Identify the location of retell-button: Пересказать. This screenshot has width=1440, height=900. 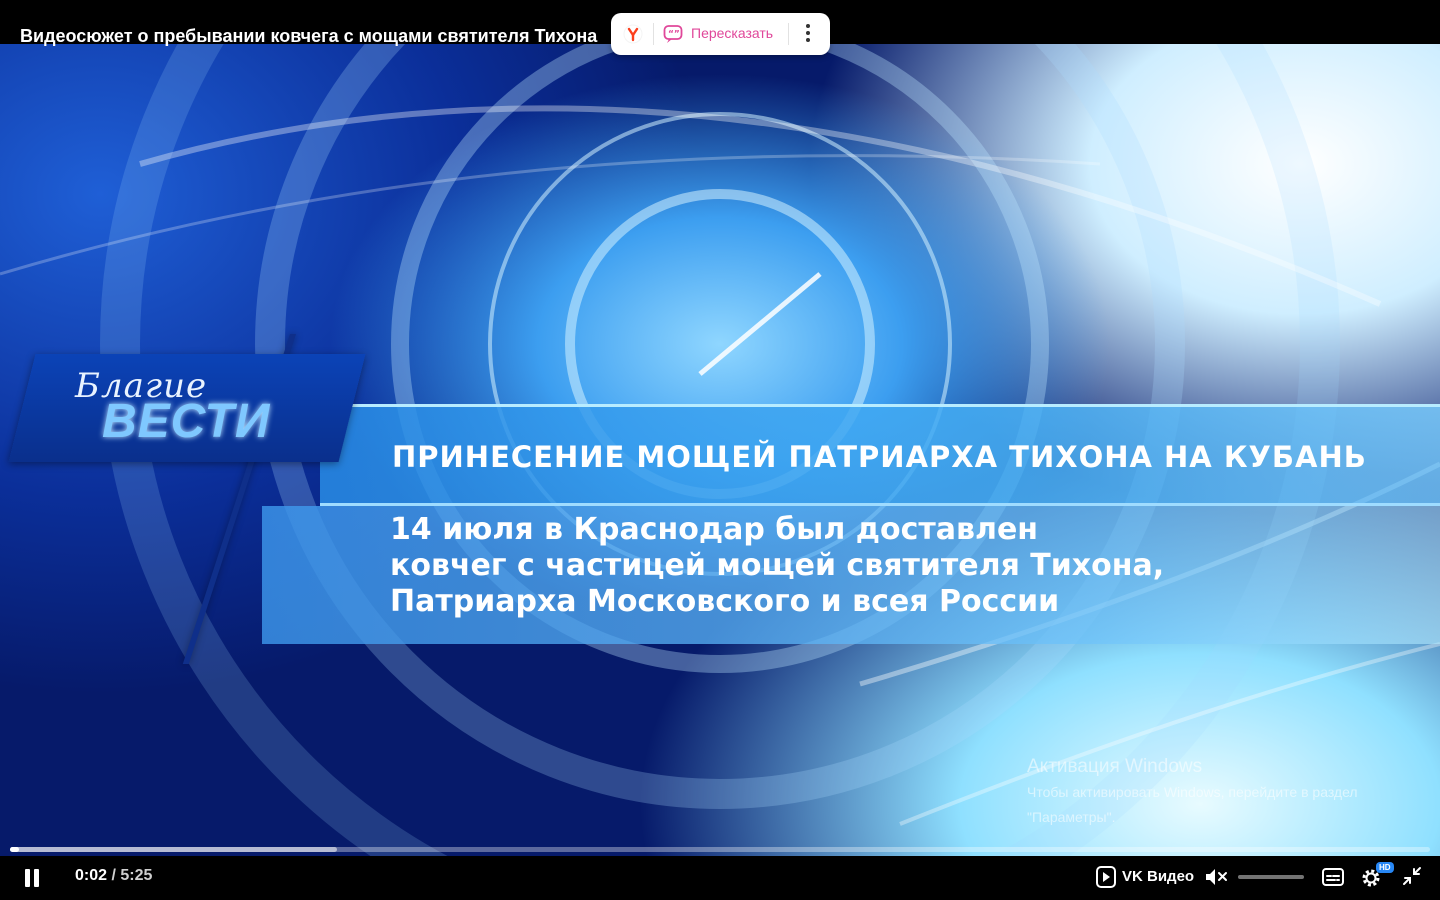
(732, 33).